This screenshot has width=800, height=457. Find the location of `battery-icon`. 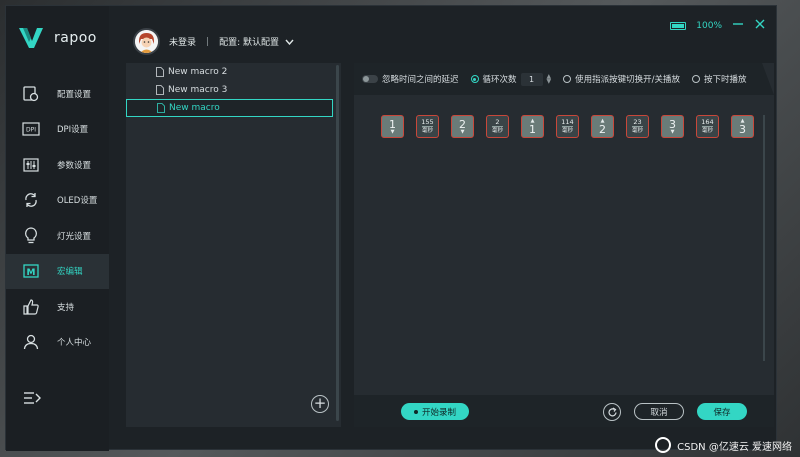

battery-icon is located at coordinates (678, 25).